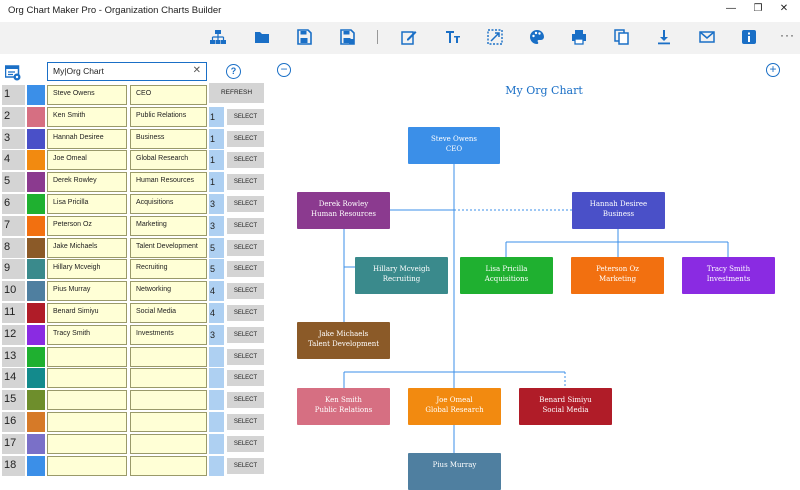 The width and height of the screenshot is (800, 490). Describe the element at coordinates (454, 471) in the screenshot. I see `org-node-net: Pius Murray` at that location.